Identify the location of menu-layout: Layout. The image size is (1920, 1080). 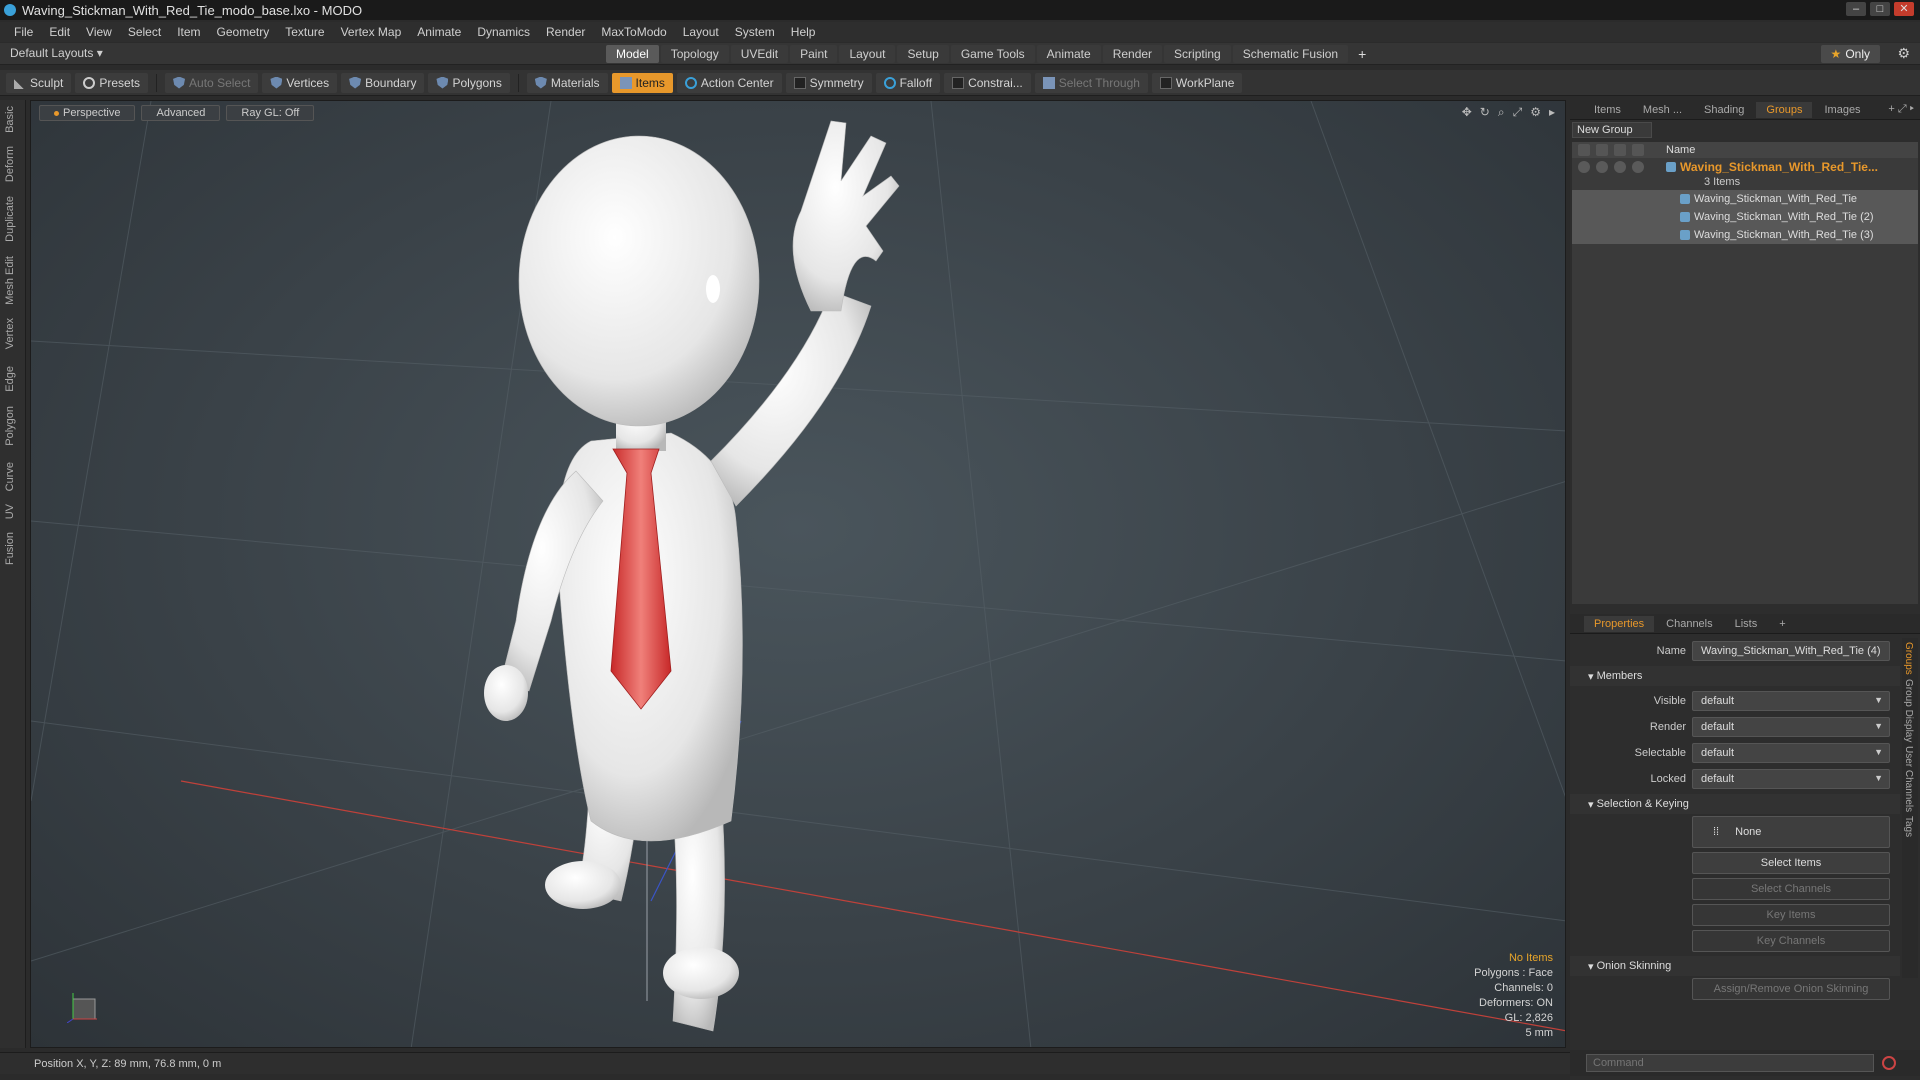
(701, 32).